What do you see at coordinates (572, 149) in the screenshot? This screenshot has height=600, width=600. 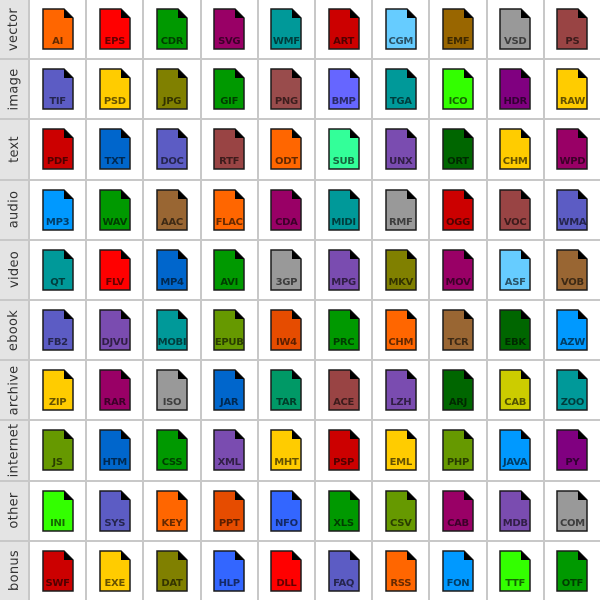 I see `file-icon-cell-wpd: WPD` at bounding box center [572, 149].